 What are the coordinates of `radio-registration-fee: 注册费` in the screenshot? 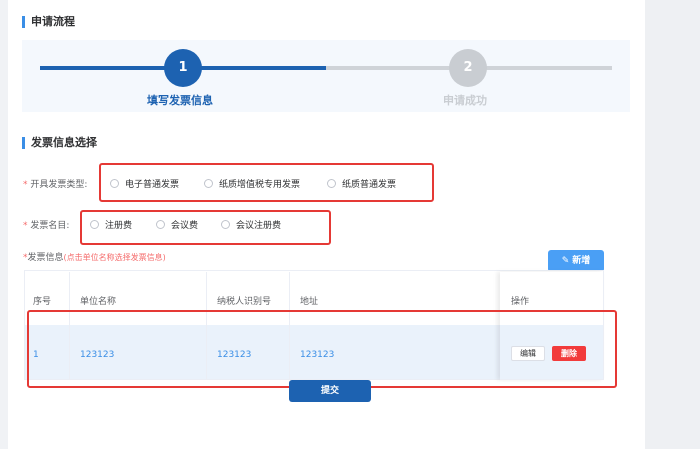 It's located at (111, 226).